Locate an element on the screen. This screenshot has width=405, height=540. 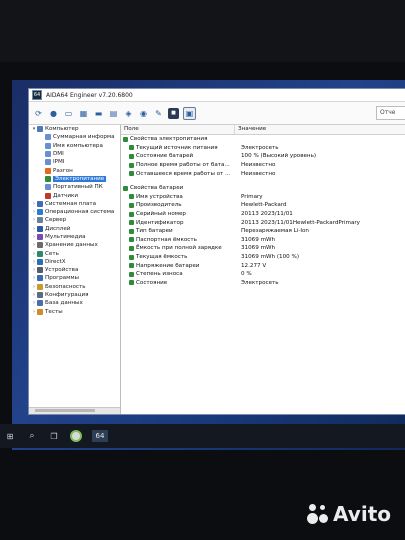
detail-row: Имя устройства Primary is located at coordinates (263, 197).